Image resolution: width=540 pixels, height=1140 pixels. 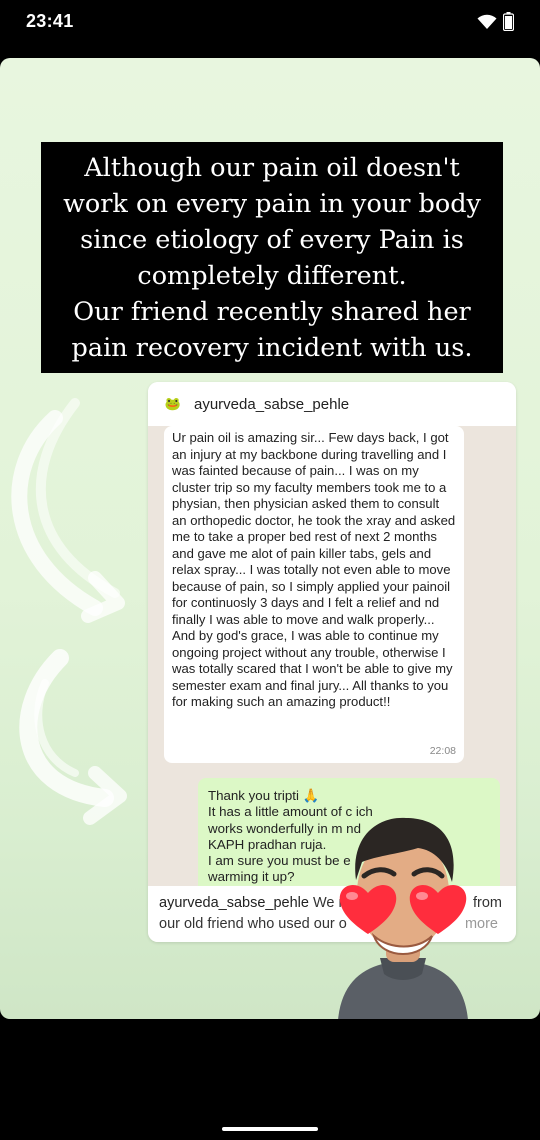 What do you see at coordinates (272, 348) in the screenshot?
I see `caption-line: pain recovery incident with us.` at bounding box center [272, 348].